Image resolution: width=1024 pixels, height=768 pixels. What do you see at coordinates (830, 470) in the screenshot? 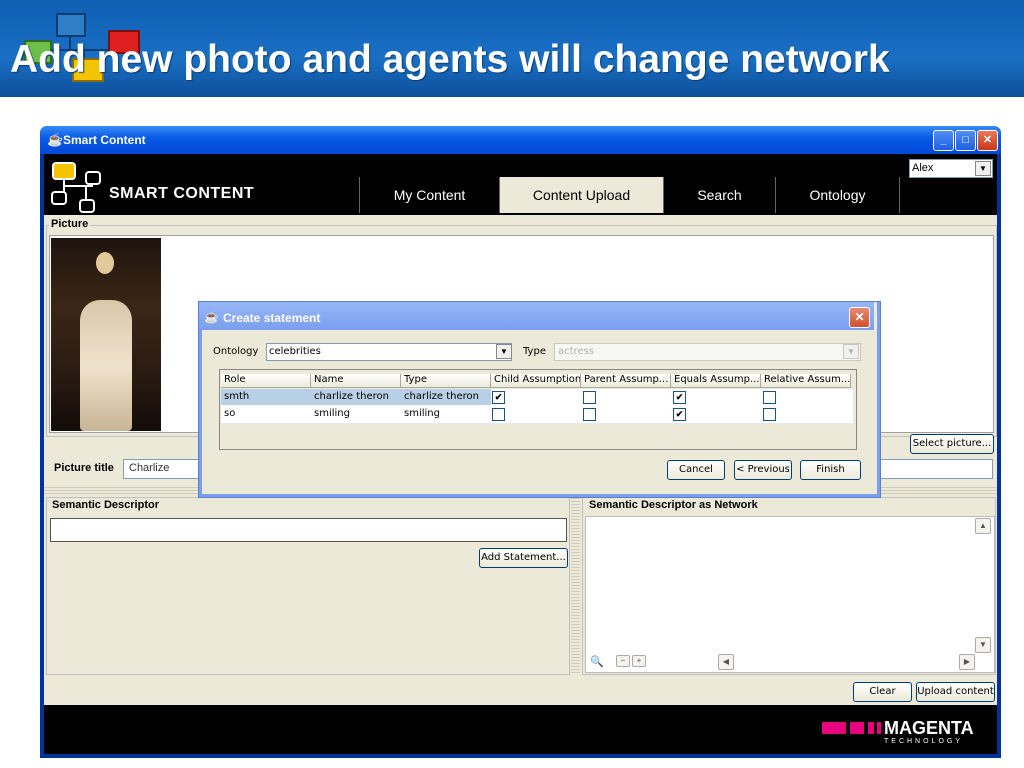
I see `finish-button: Finish` at bounding box center [830, 470].